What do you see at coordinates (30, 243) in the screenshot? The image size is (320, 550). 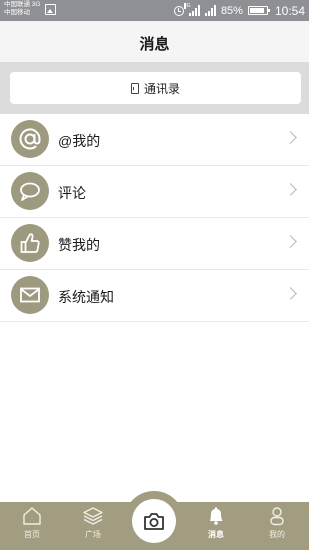 I see `thumbs-up-icon` at bounding box center [30, 243].